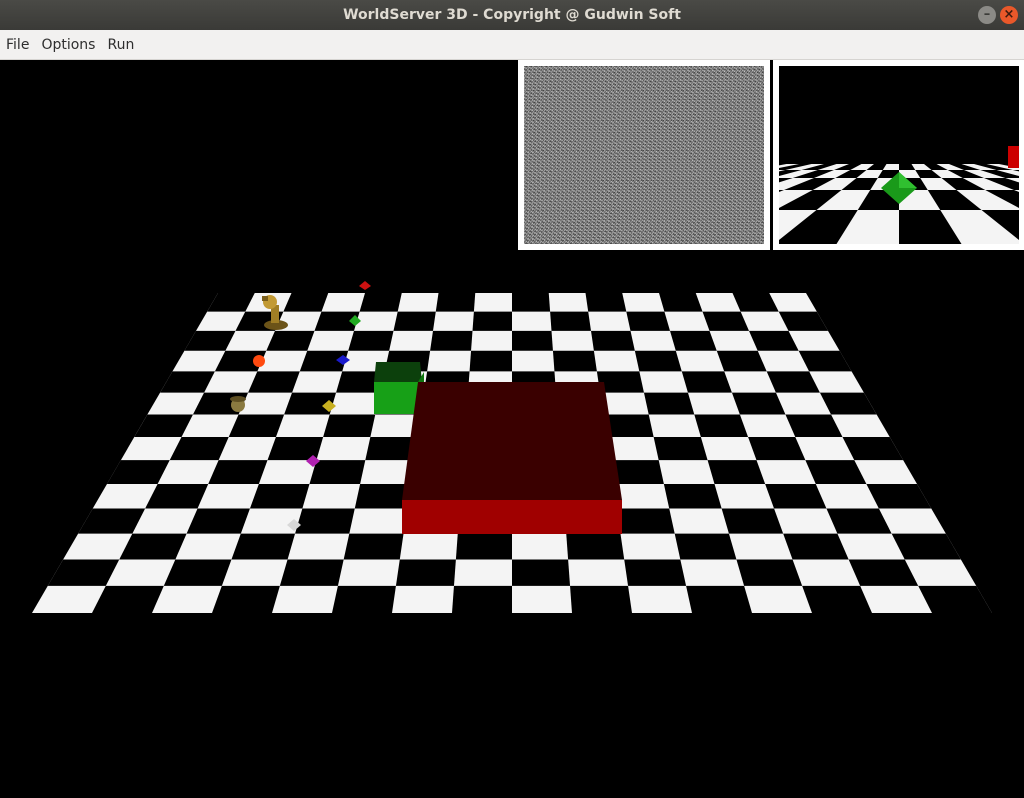  What do you see at coordinates (259, 361) in the screenshot?
I see `food-apple` at bounding box center [259, 361].